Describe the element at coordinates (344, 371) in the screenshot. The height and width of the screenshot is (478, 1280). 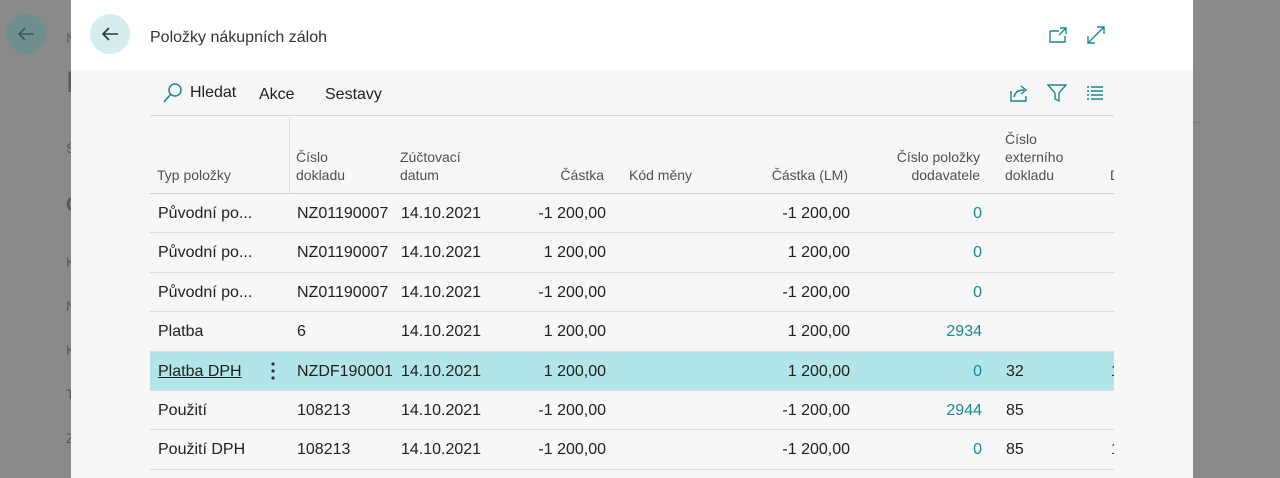
I see `cell-cislo-dokladu: NZDF190001` at that location.